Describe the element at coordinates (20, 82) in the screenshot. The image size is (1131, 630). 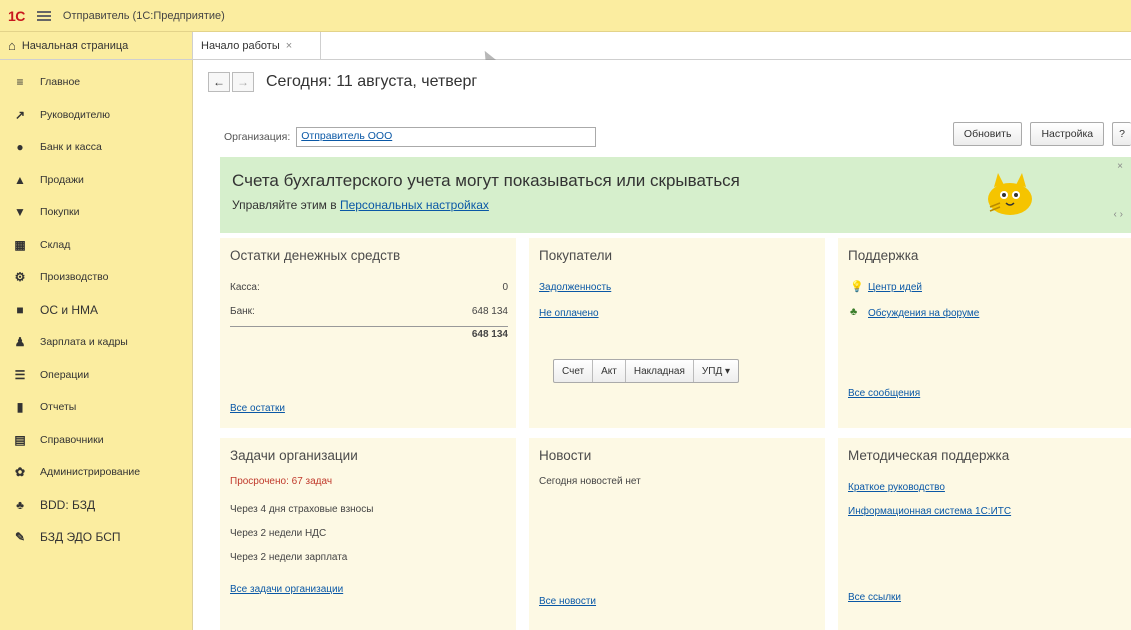
I see `list-icon: ≡` at that location.